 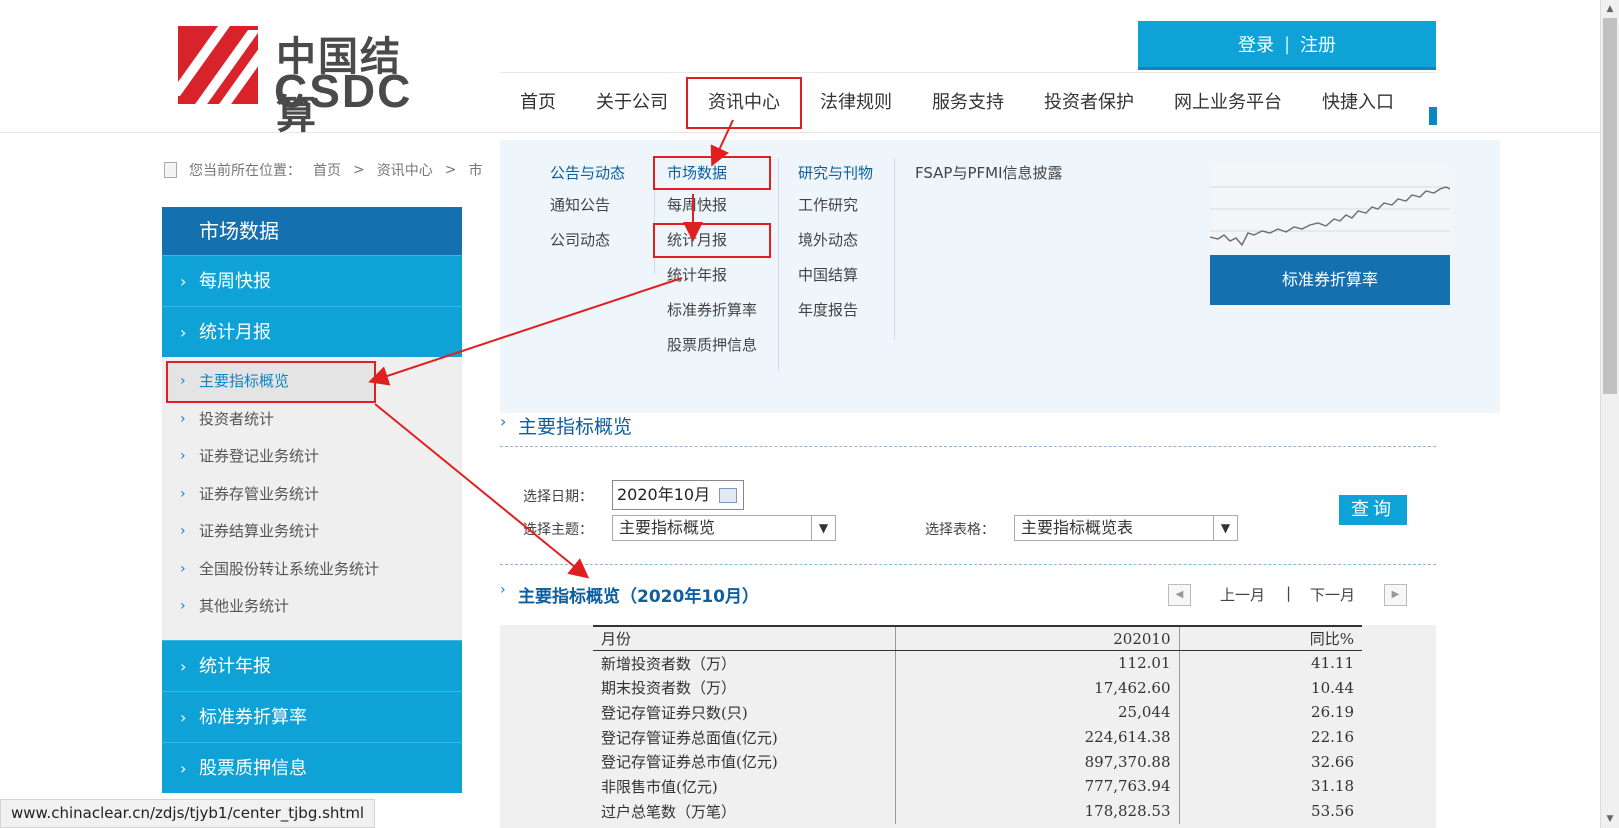 I want to click on vertical-scrollbar: ▲ ▼, so click(x=1609, y=414).